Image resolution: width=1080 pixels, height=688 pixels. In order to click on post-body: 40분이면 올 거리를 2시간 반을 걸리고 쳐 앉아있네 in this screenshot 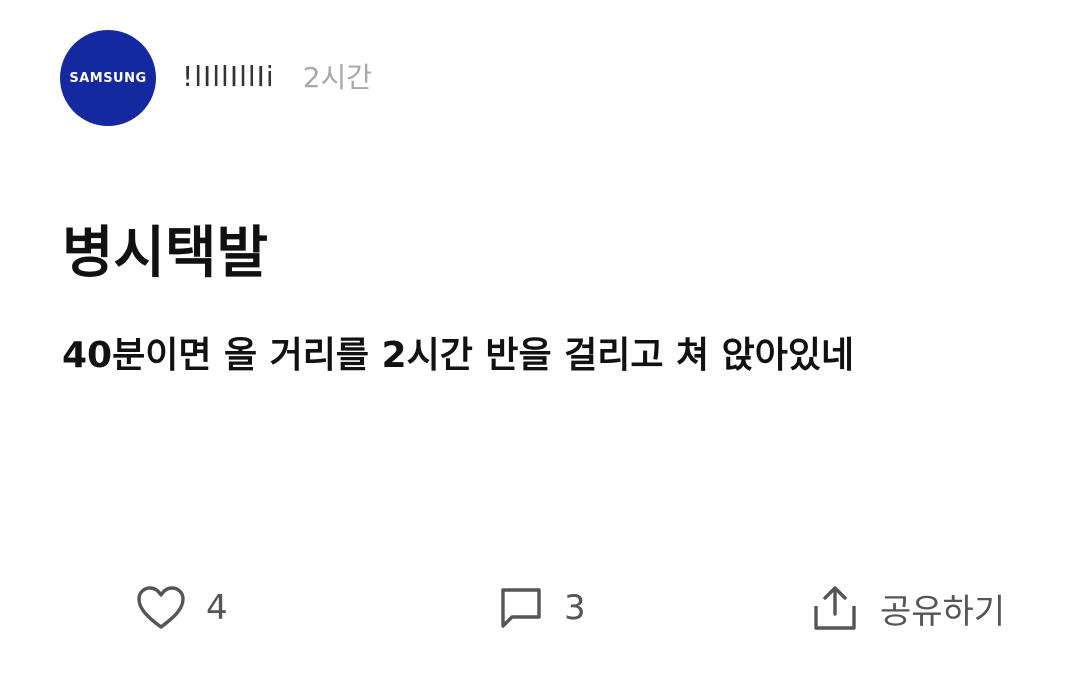, I will do `click(458, 355)`.